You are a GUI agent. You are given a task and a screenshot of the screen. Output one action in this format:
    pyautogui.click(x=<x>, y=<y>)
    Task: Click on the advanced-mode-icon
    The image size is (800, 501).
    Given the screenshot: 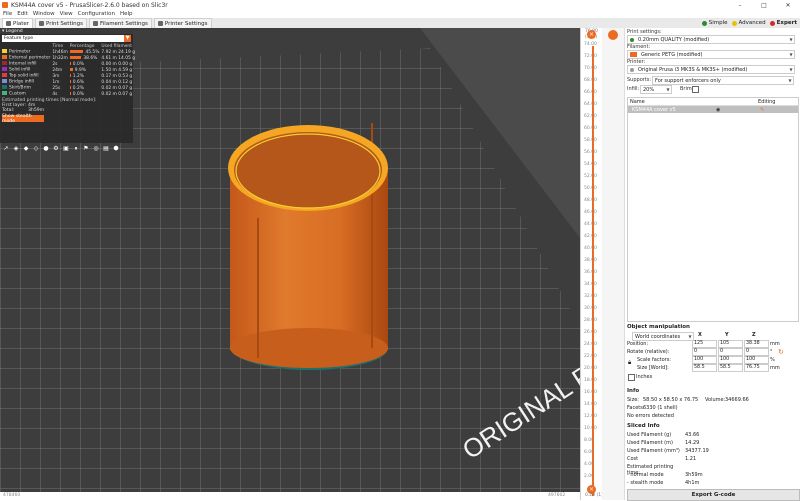 What is the action you would take?
    pyautogui.click(x=734, y=23)
    